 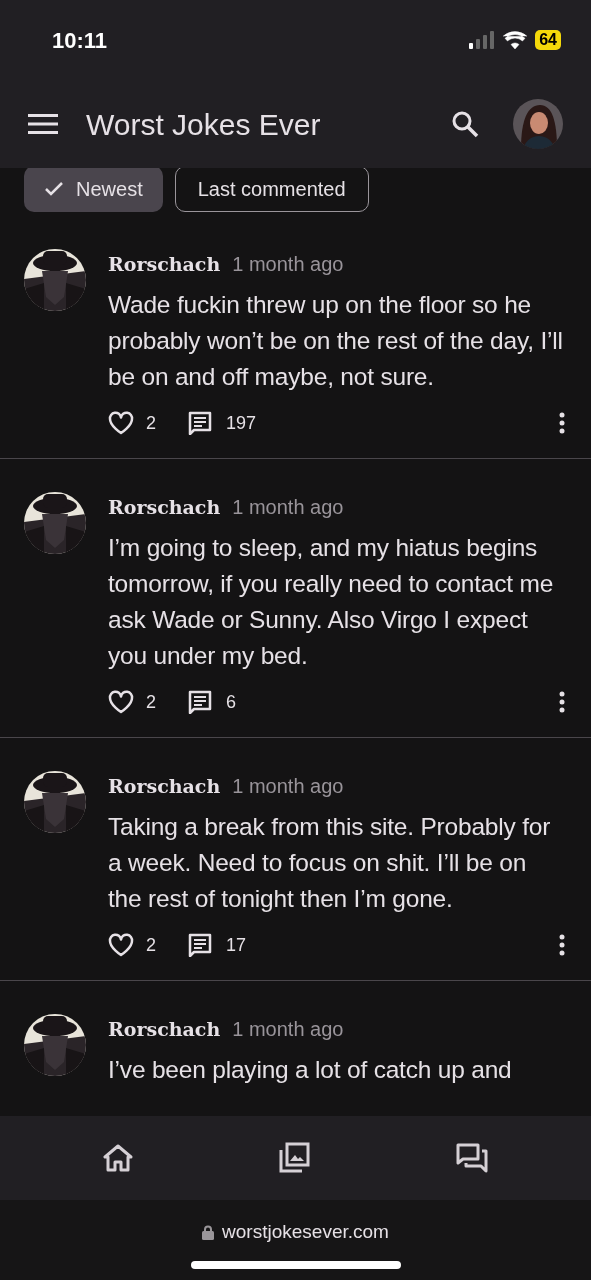 What do you see at coordinates (242, 423) in the screenshot?
I see `comment-count: 197` at bounding box center [242, 423].